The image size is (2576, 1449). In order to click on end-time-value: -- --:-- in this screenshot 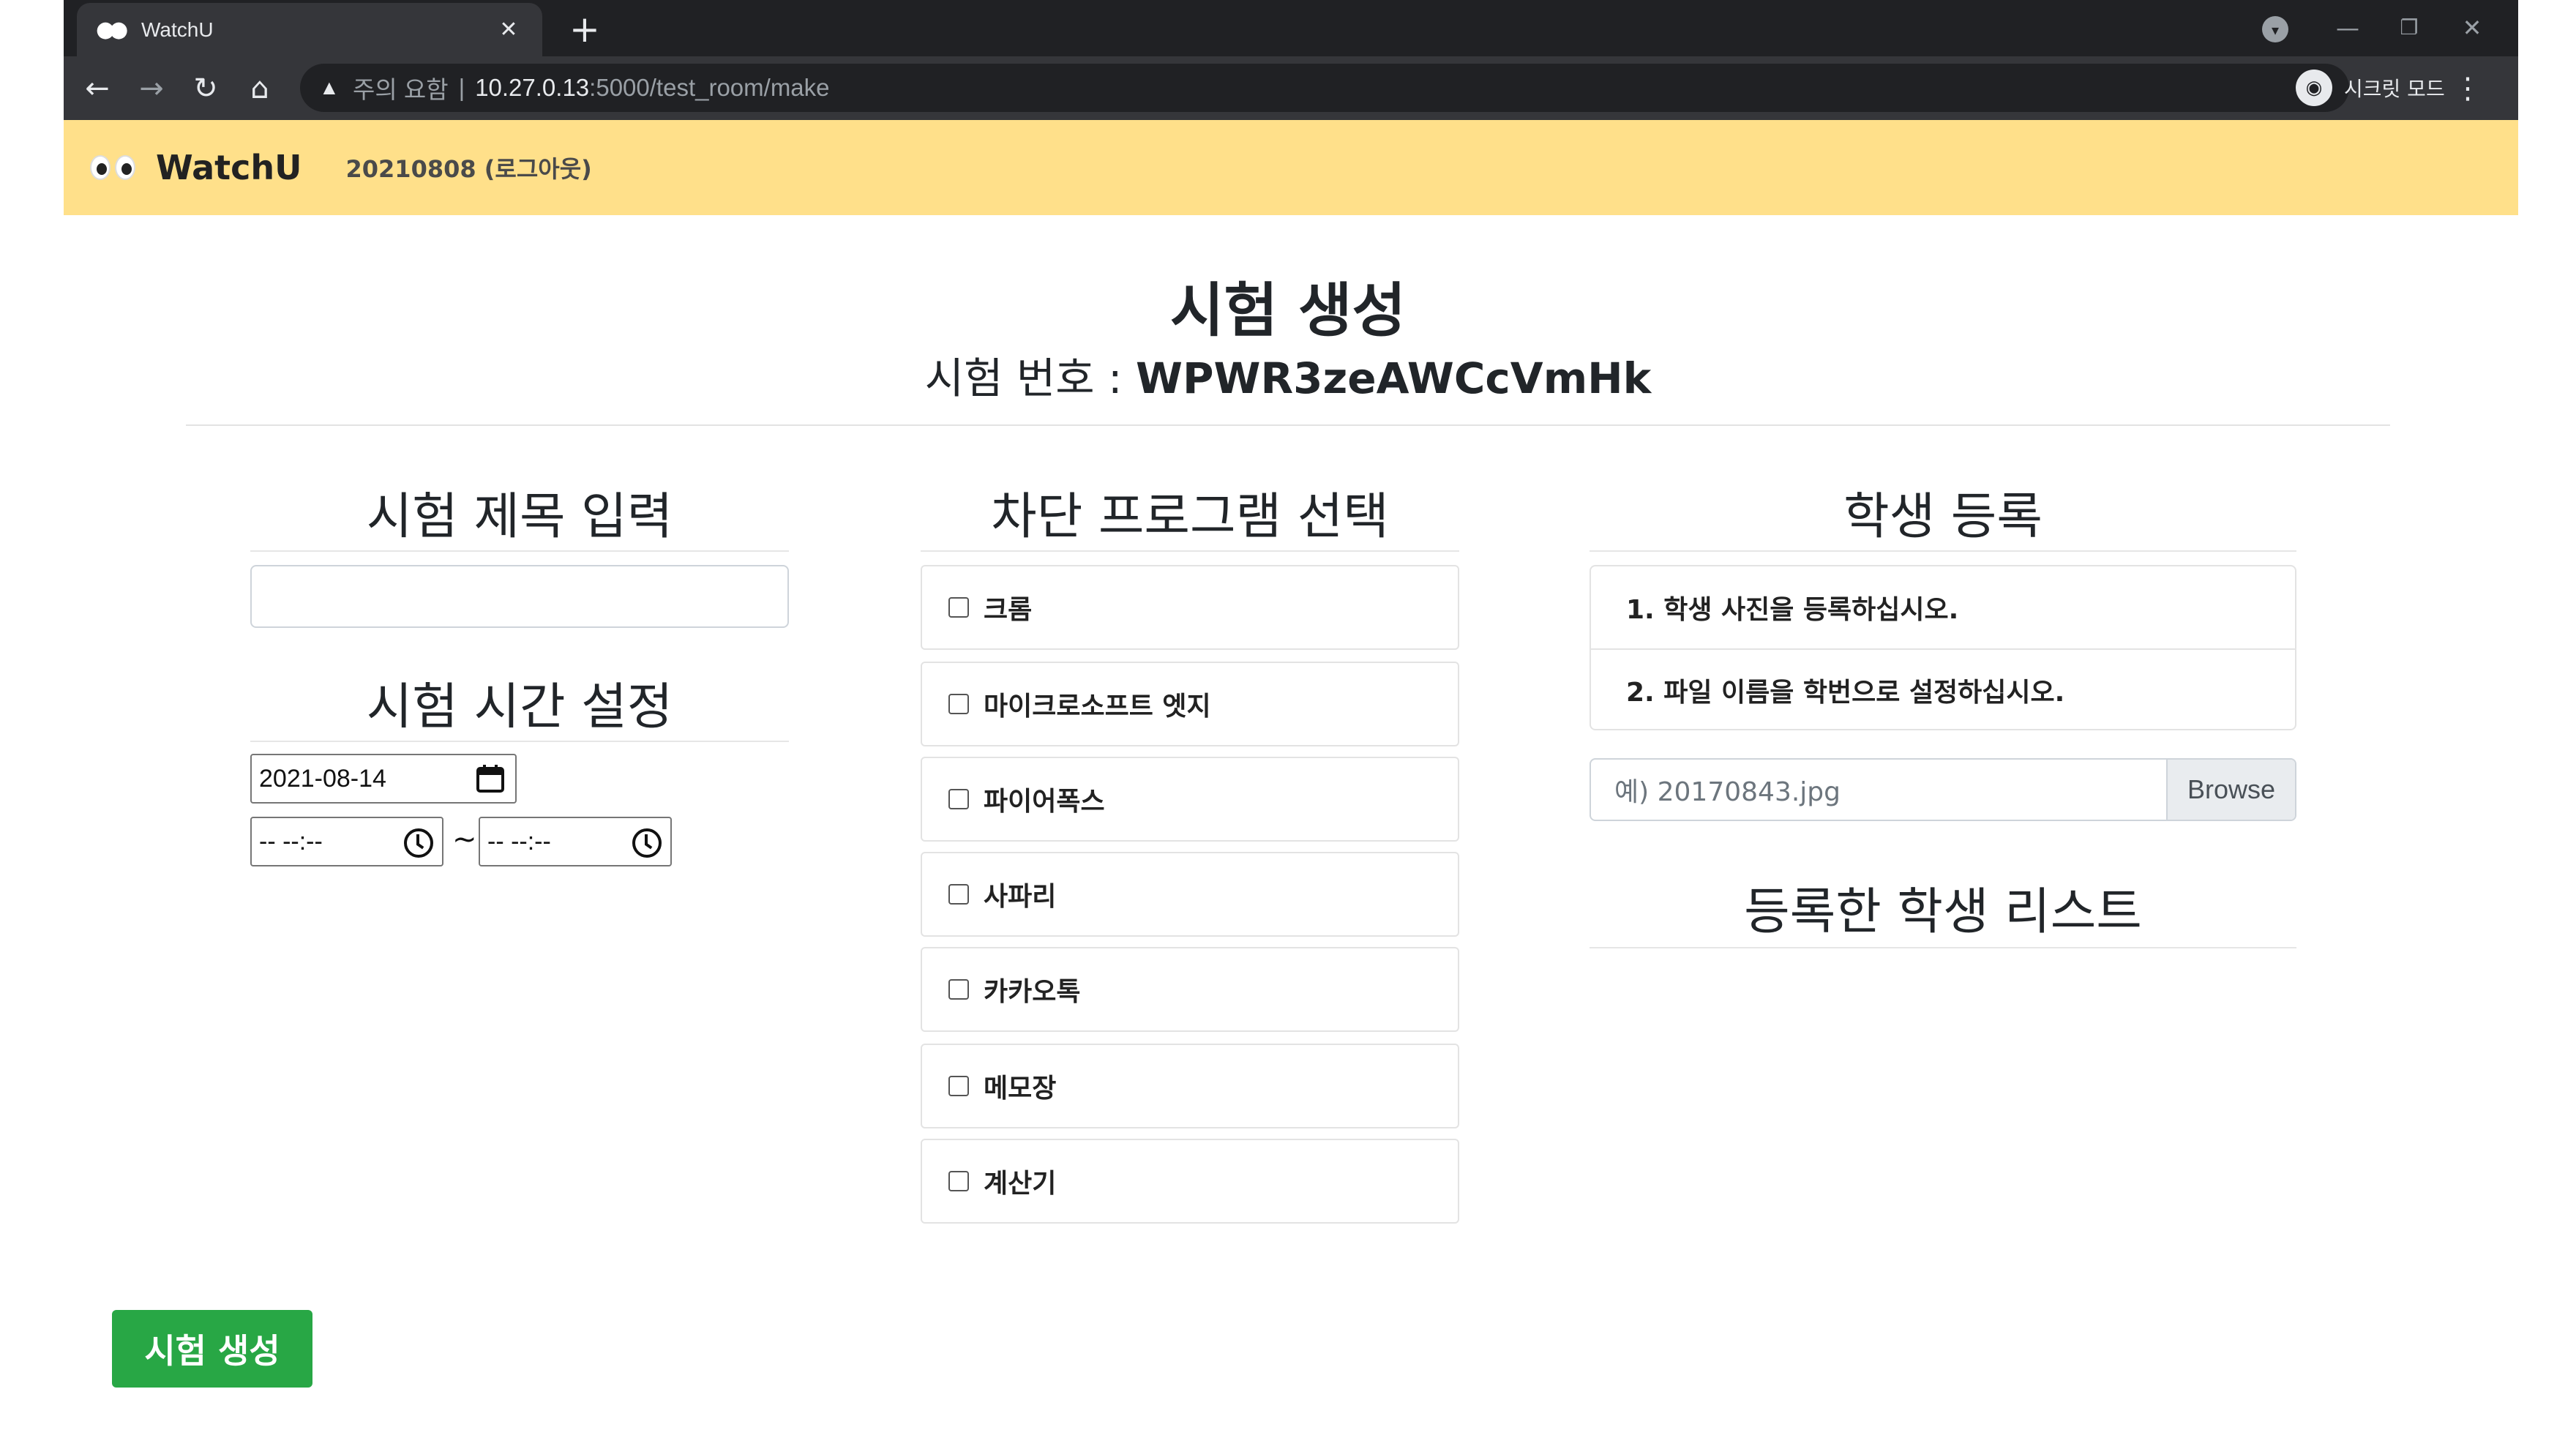, I will do `click(519, 841)`.